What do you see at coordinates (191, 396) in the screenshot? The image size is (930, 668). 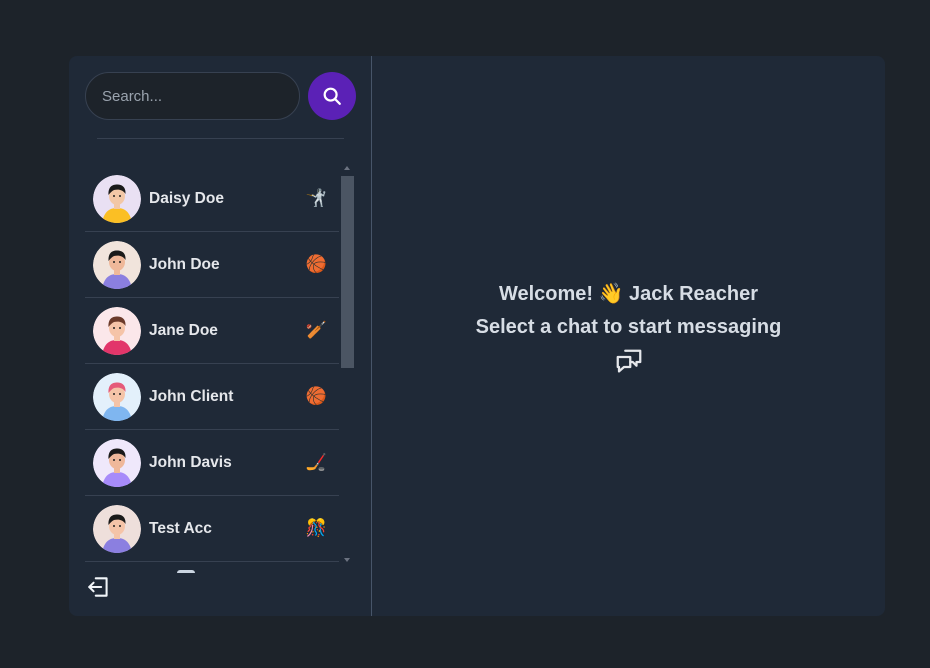 I see `conversation-name: John Client` at bounding box center [191, 396].